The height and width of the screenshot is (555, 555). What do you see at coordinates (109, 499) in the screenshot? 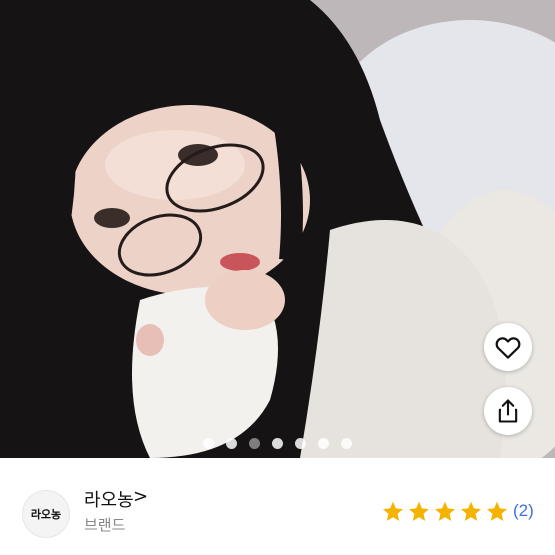
I see `store-name-link: 라오농` at bounding box center [109, 499].